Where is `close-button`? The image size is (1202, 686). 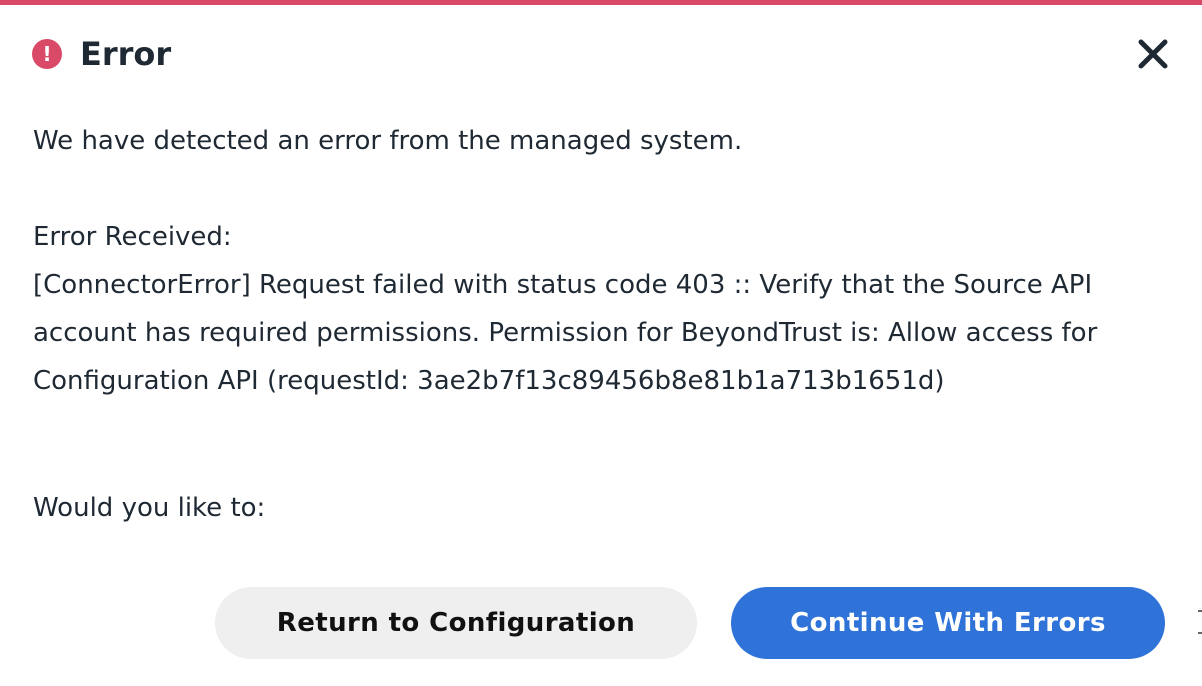
close-button is located at coordinates (1153, 54).